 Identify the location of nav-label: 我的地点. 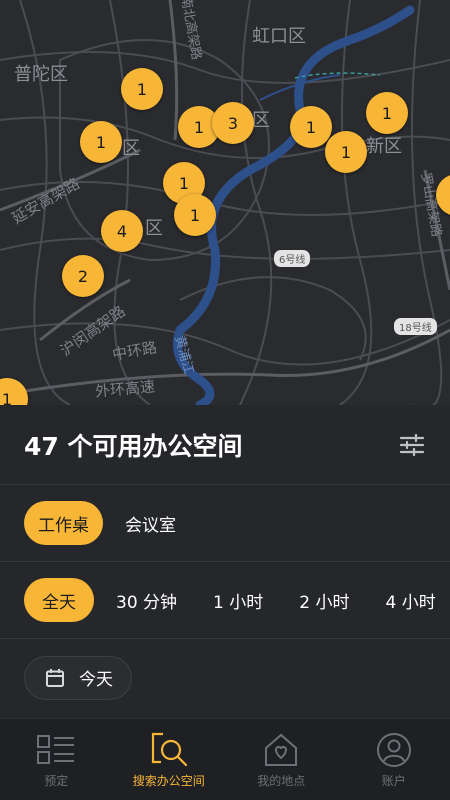
(281, 781).